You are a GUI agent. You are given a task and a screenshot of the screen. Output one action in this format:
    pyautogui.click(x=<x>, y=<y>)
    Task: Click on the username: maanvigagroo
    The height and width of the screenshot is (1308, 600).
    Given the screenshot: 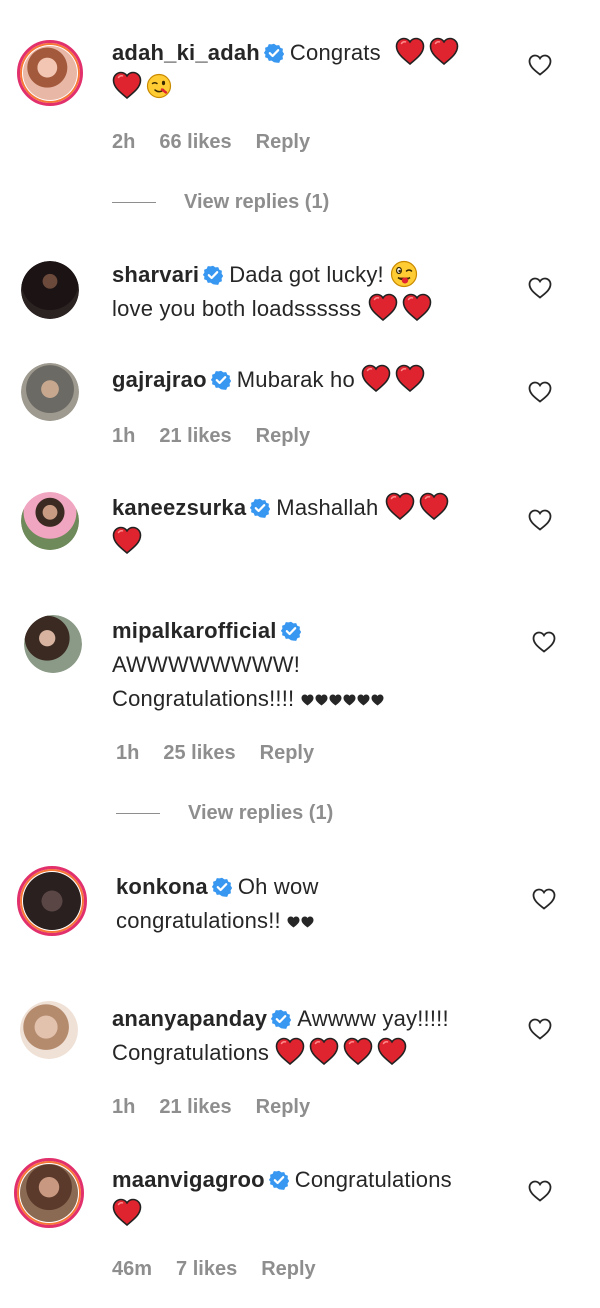 What is the action you would take?
    pyautogui.click(x=188, y=1179)
    